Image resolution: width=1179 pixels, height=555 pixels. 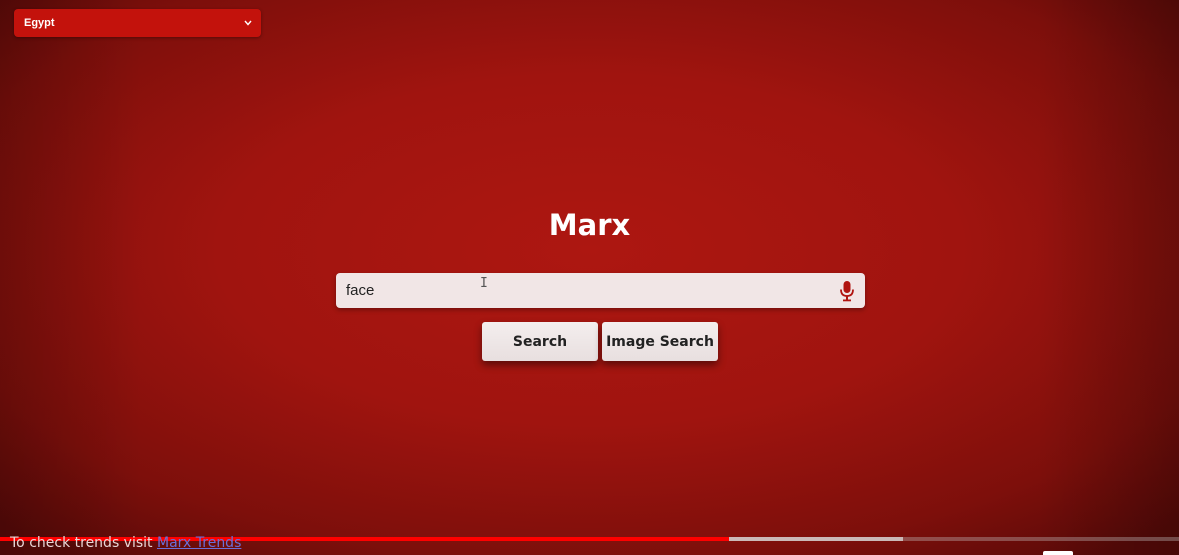 I want to click on image-search-button: Image Search, so click(x=660, y=341).